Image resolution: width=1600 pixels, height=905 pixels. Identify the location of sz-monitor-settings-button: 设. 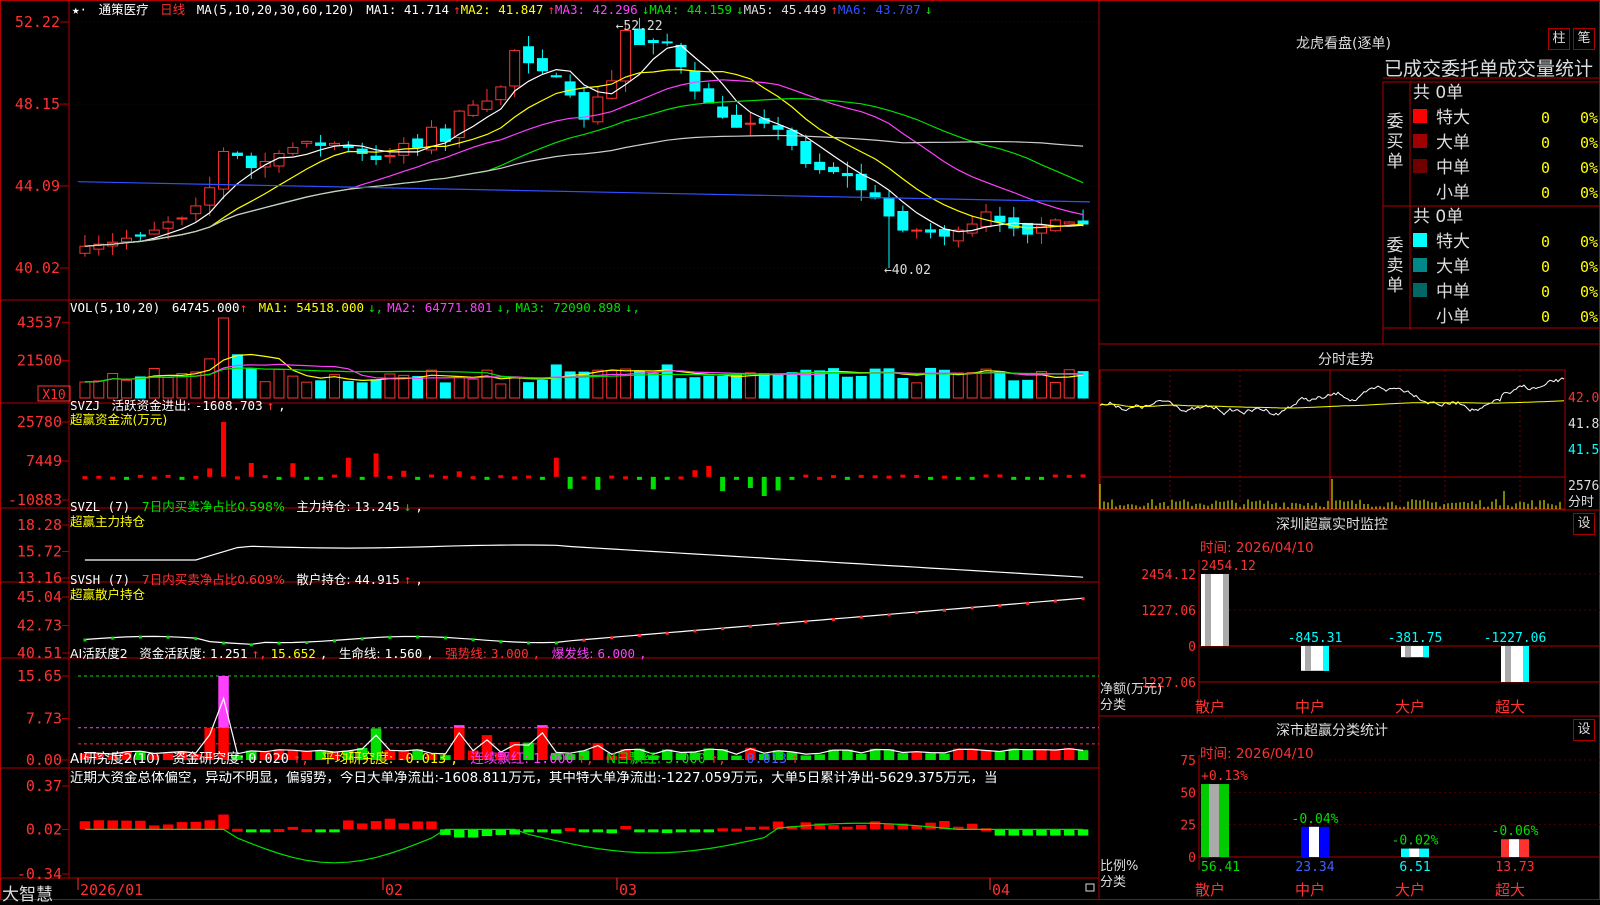
(1584, 524).